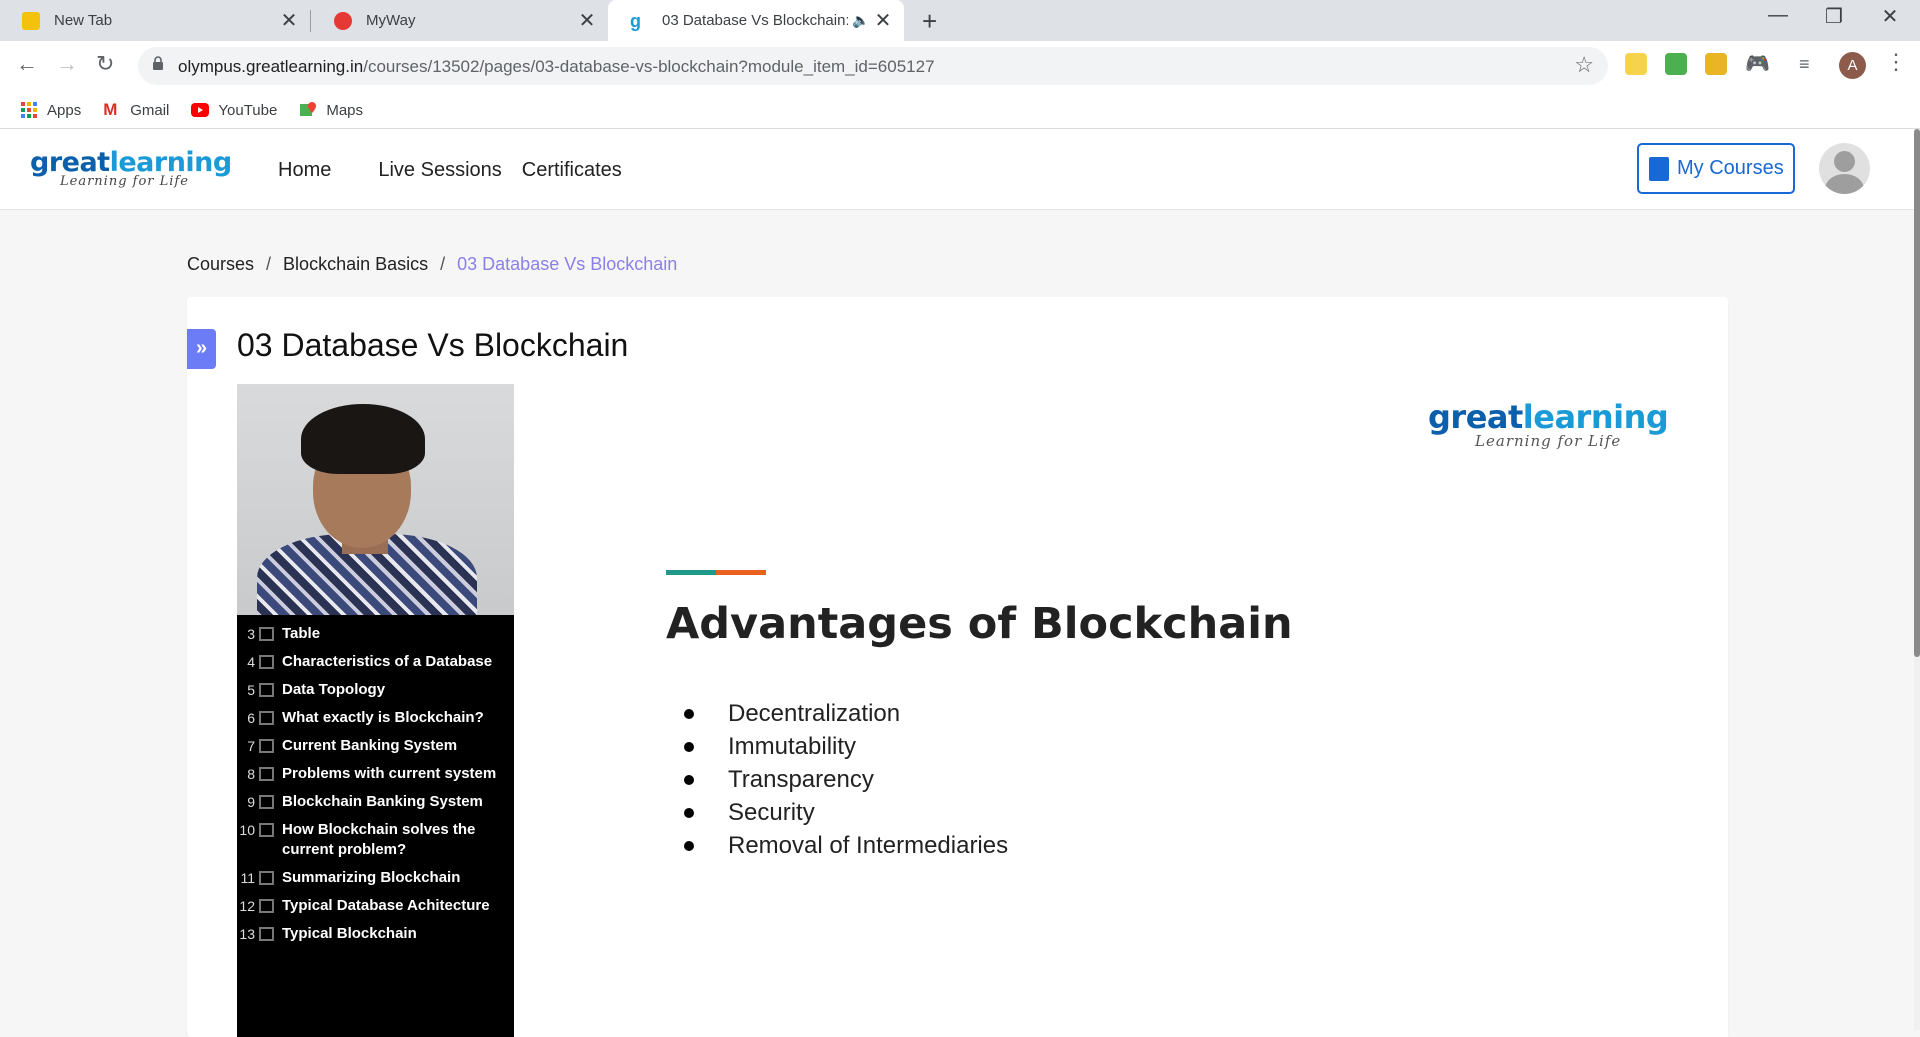 This screenshot has width=1920, height=1037. I want to click on gamepad-icon: 🎮, so click(1757, 64).